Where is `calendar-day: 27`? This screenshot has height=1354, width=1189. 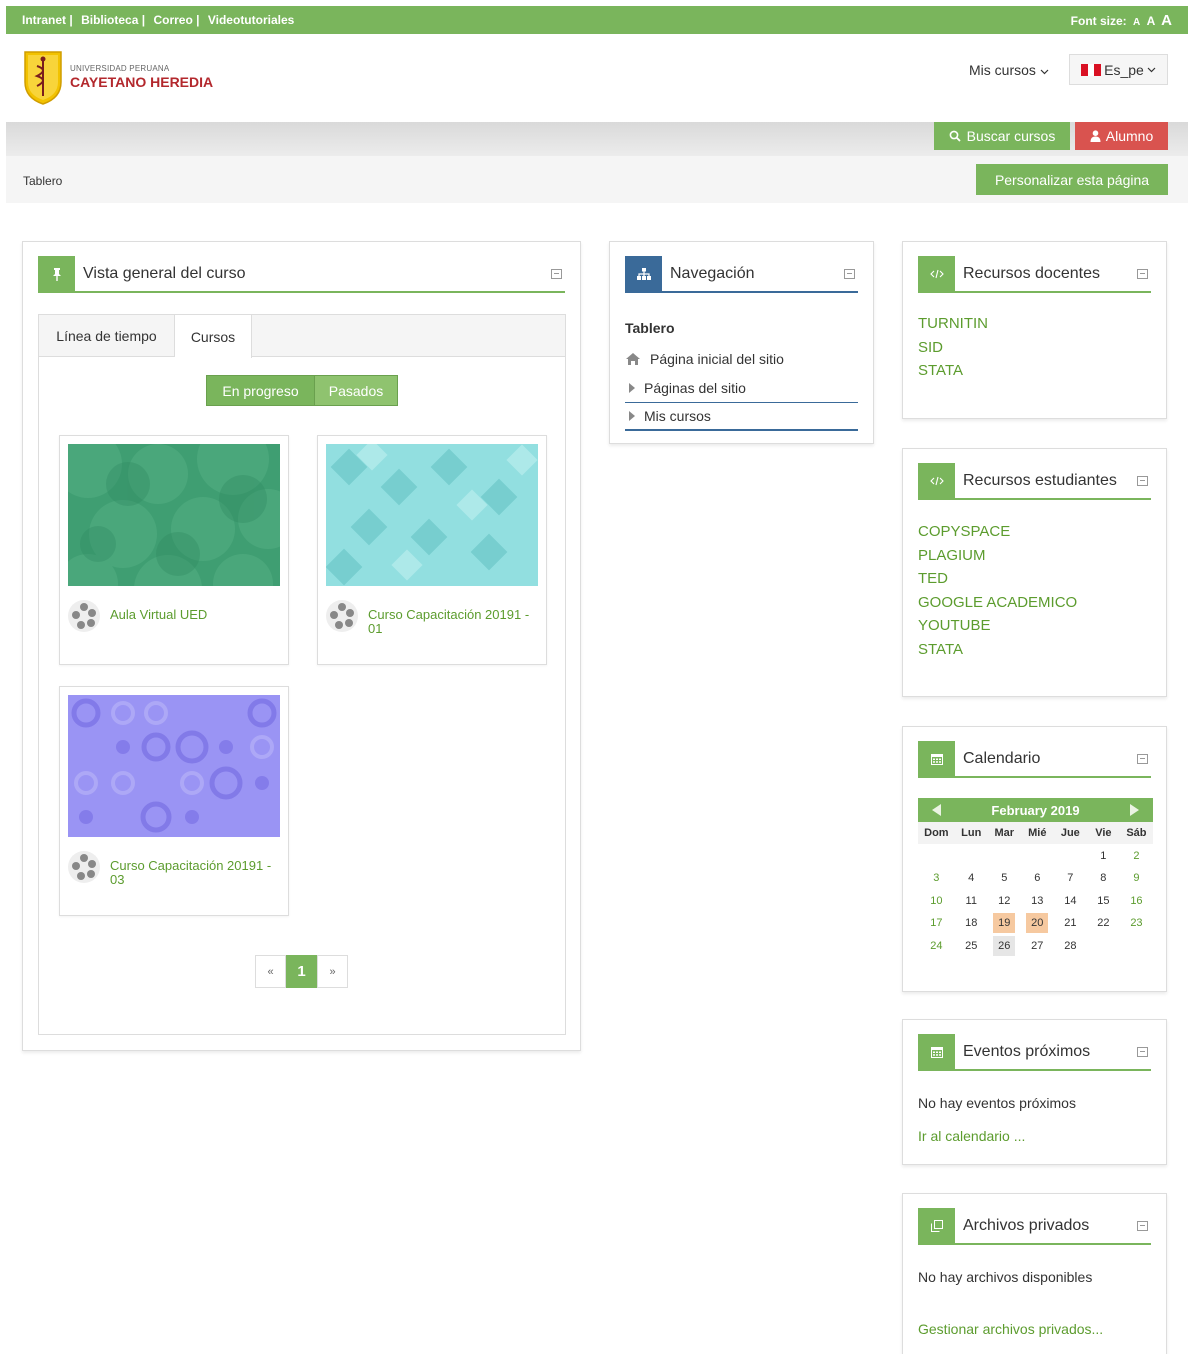 calendar-day: 27 is located at coordinates (1037, 946).